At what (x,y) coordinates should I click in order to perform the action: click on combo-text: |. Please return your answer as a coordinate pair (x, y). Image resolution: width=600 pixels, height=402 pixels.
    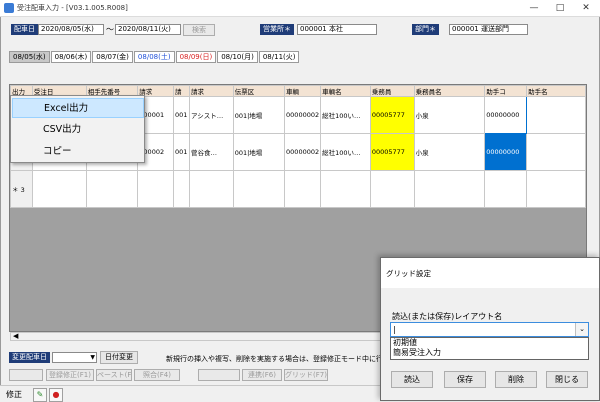
    Looking at the image, I should click on (394, 329).